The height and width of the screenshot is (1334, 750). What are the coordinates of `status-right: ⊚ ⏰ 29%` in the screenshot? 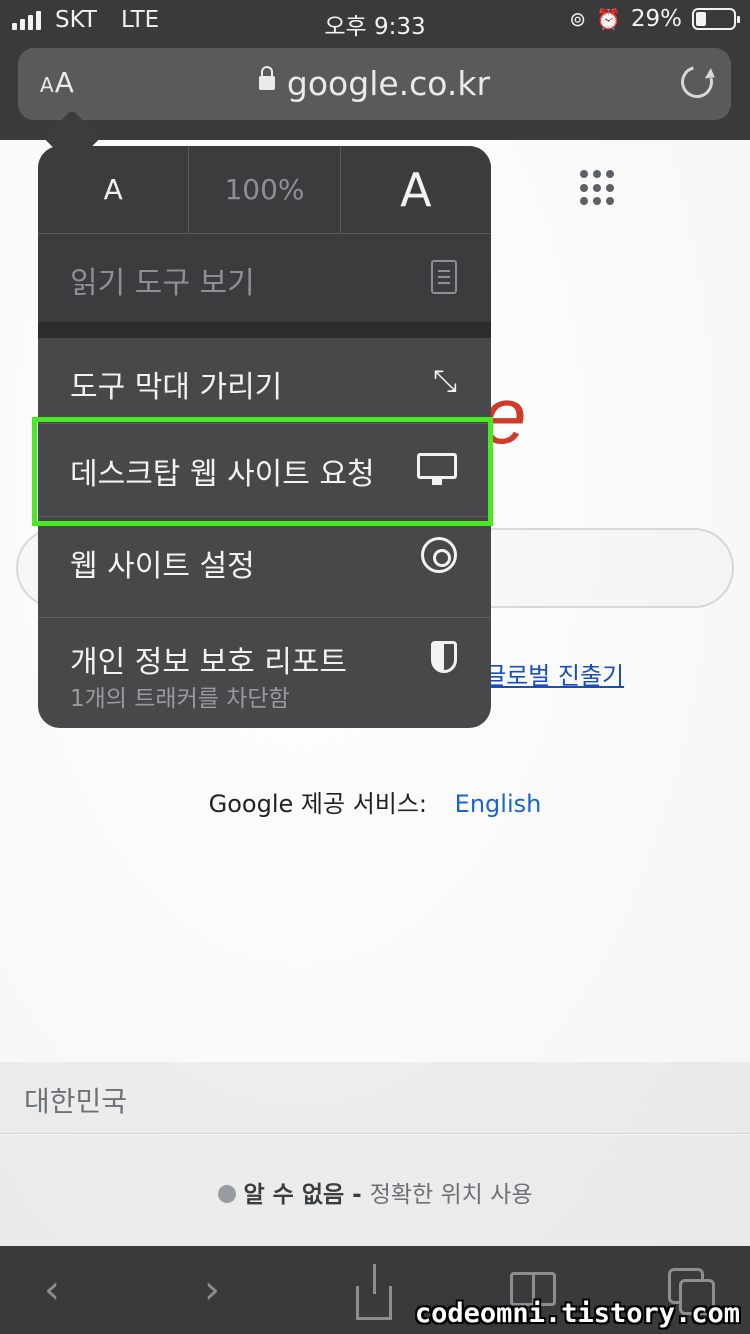 It's located at (654, 19).